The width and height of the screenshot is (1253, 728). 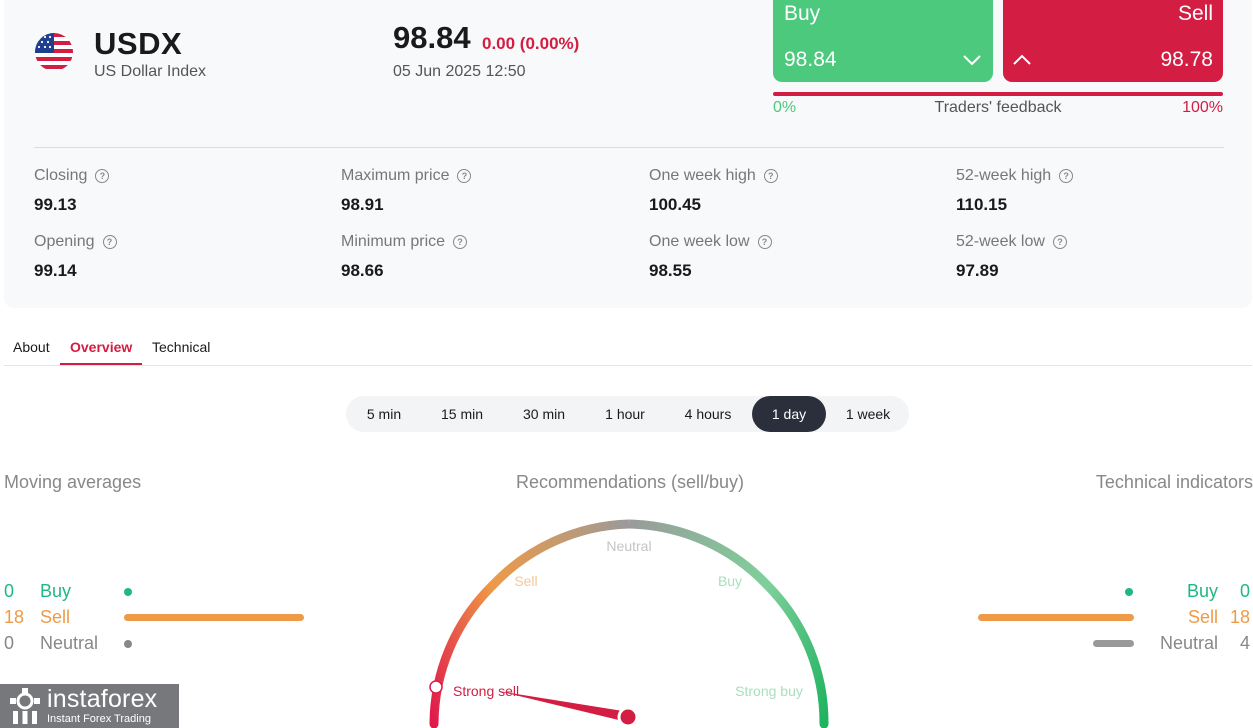 I want to click on buy-price: 98.84, so click(x=810, y=59).